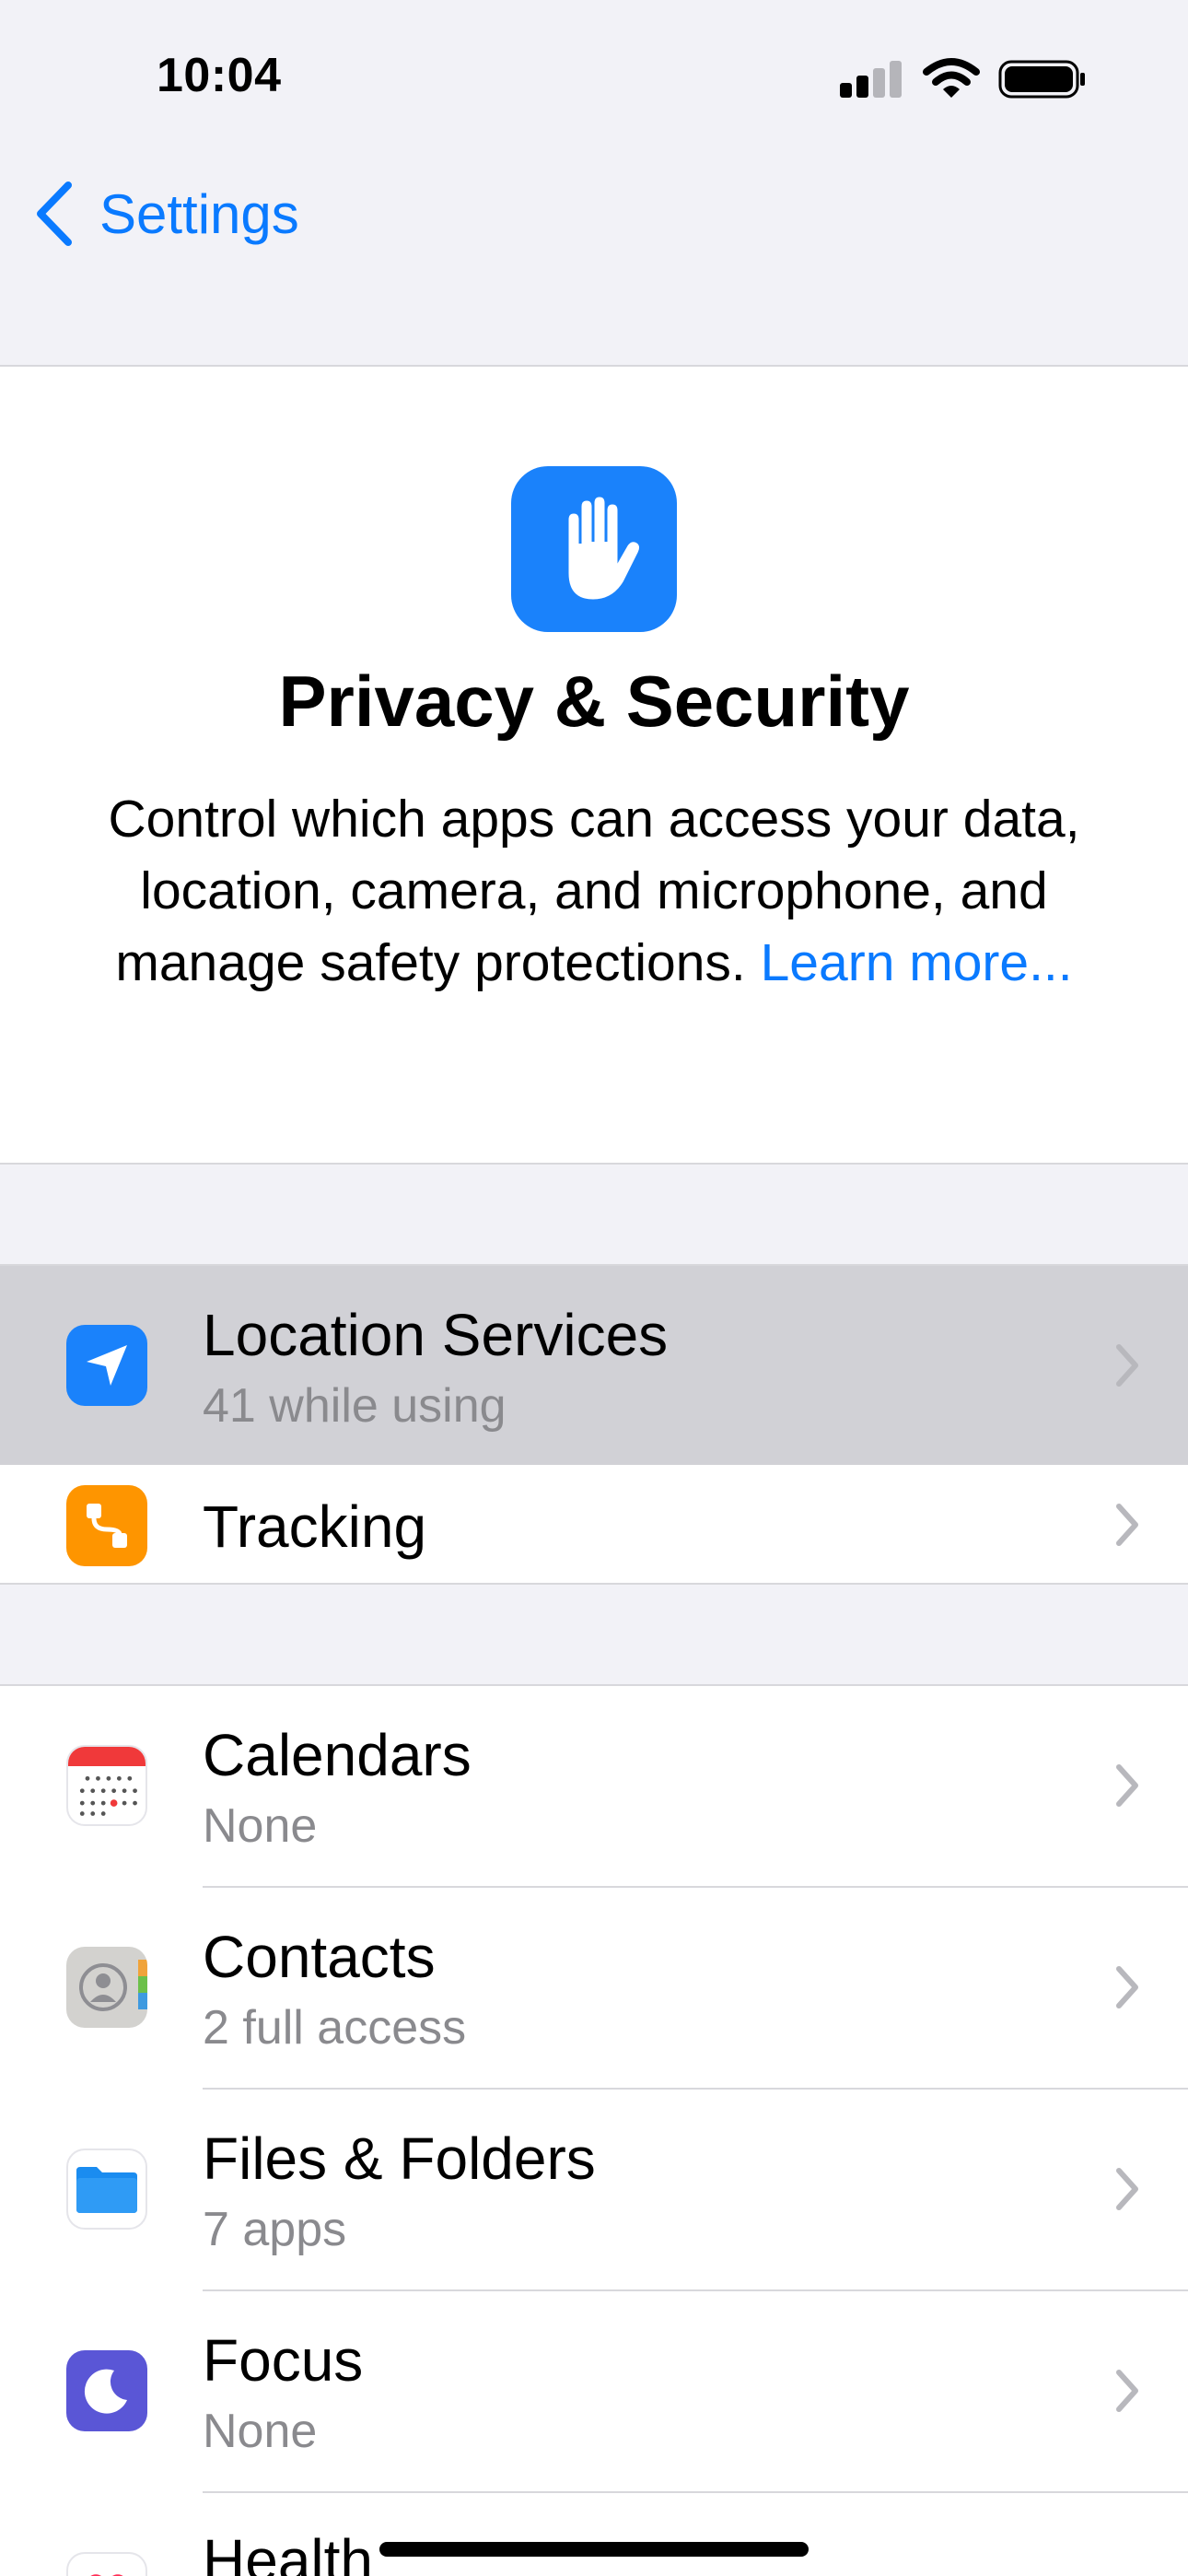 The image size is (1188, 2576). What do you see at coordinates (106, 1987) in the screenshot?
I see `contacts-icon` at bounding box center [106, 1987].